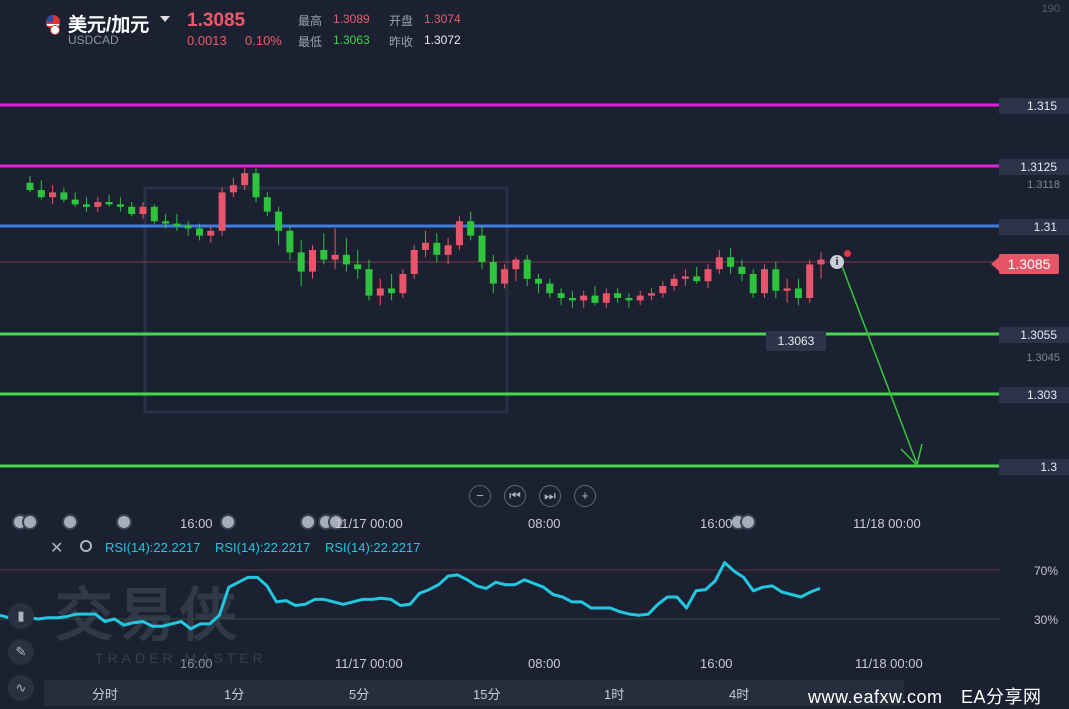 The image size is (1069, 709). I want to click on scroll-start-button: ⏮, so click(515, 496).